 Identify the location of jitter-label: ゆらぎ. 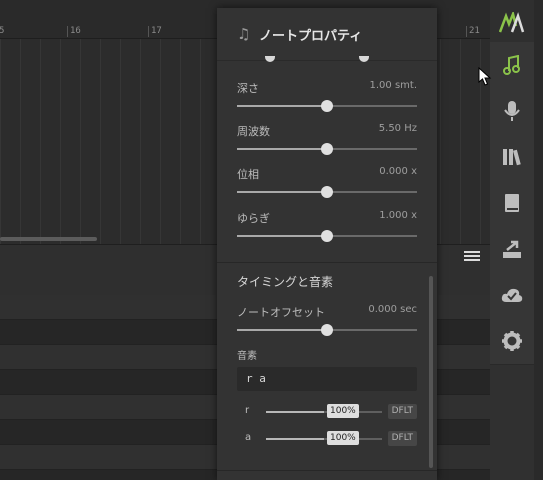
(253, 218).